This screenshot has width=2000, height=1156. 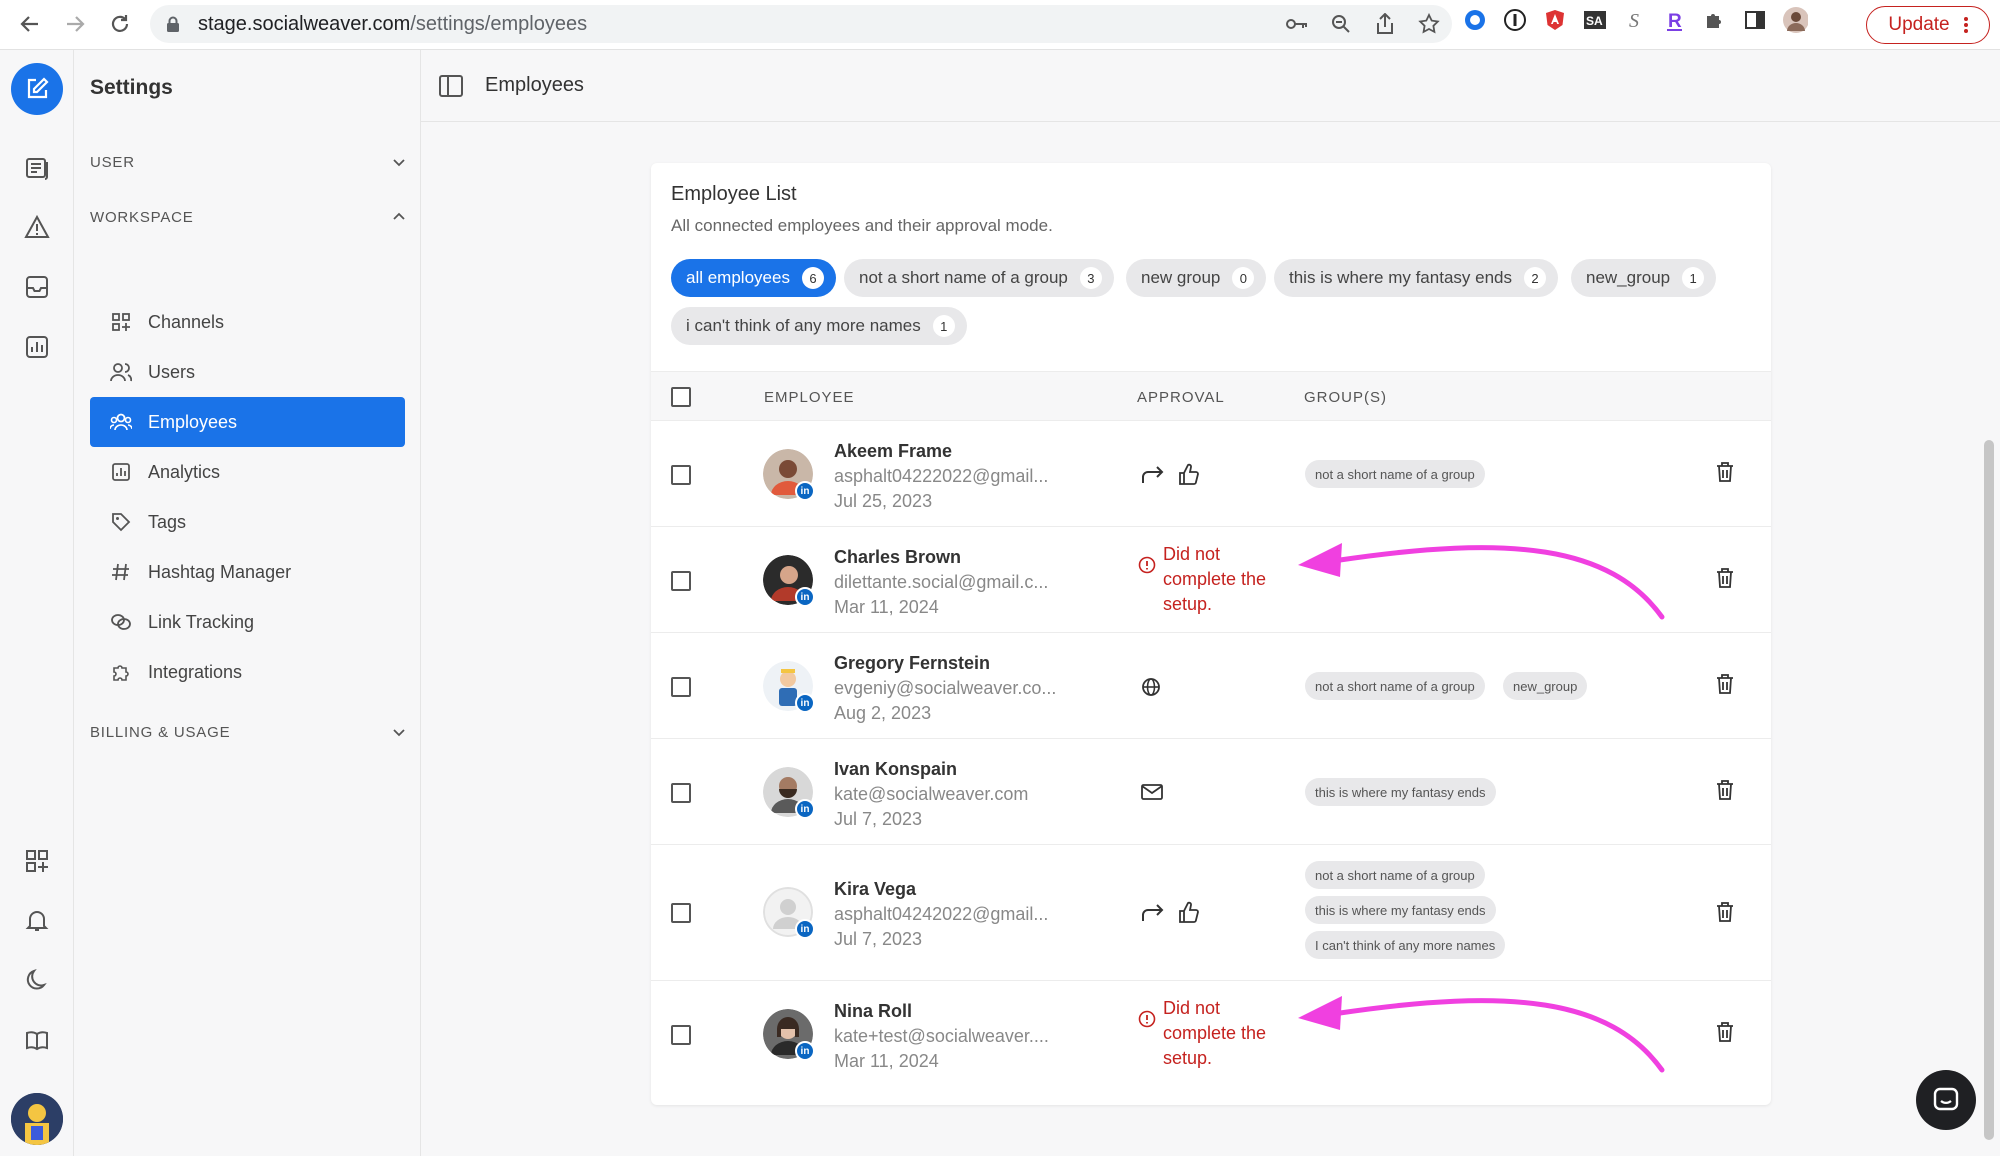 I want to click on tag-icon, so click(x=121, y=522).